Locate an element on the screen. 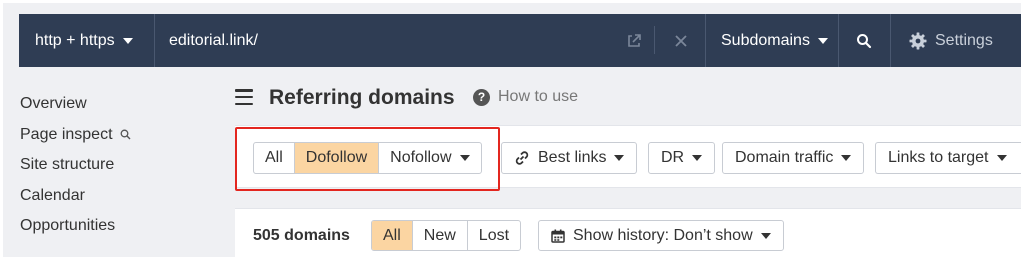  sidebar-item-label: Site structure is located at coordinates (67, 165).